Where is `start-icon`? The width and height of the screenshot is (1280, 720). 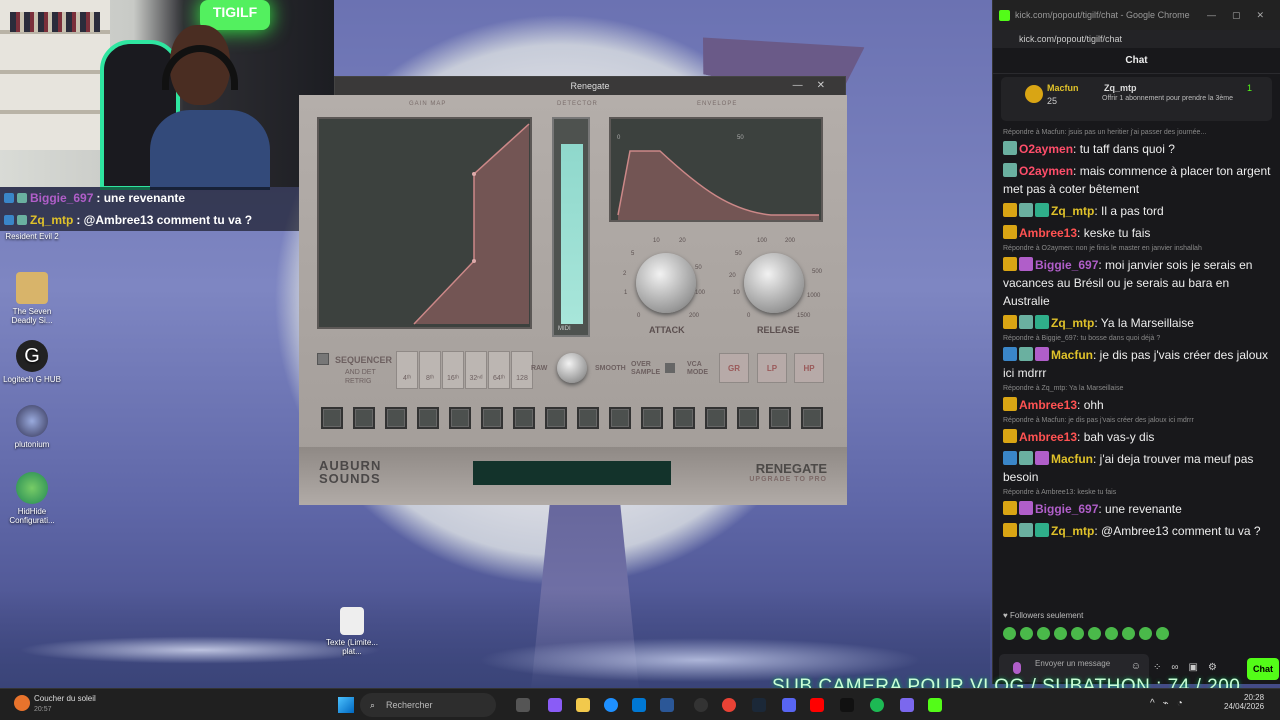
start-icon is located at coordinates (346, 705).